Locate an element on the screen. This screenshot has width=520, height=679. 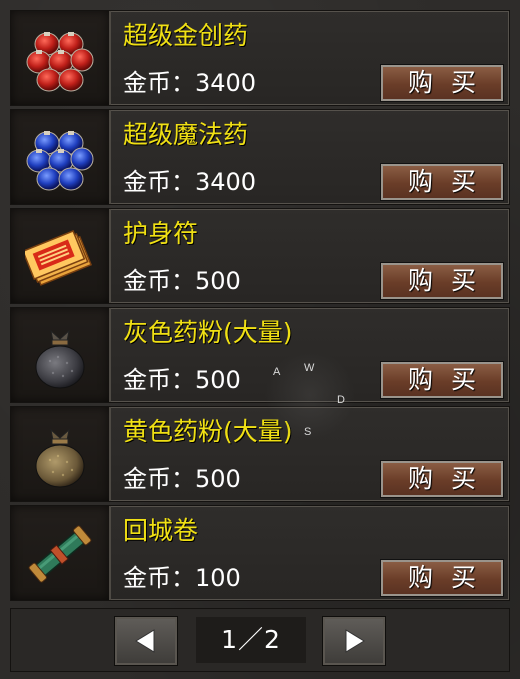
yellow-powder-bag-icon is located at coordinates (60, 458).